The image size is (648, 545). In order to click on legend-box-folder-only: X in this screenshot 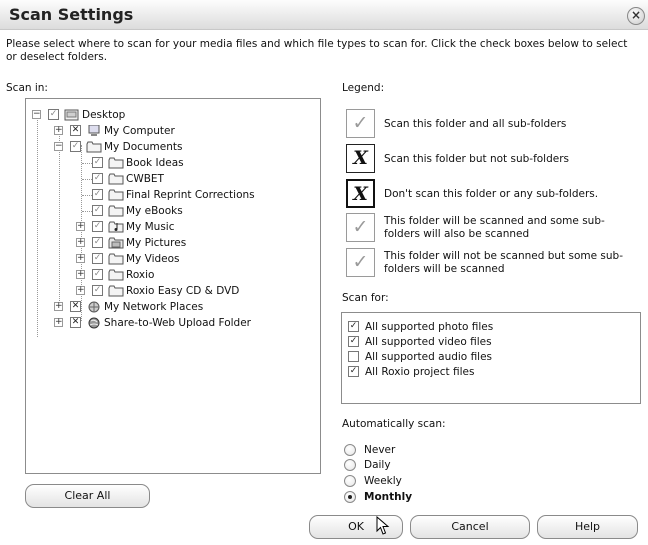, I will do `click(360, 158)`.